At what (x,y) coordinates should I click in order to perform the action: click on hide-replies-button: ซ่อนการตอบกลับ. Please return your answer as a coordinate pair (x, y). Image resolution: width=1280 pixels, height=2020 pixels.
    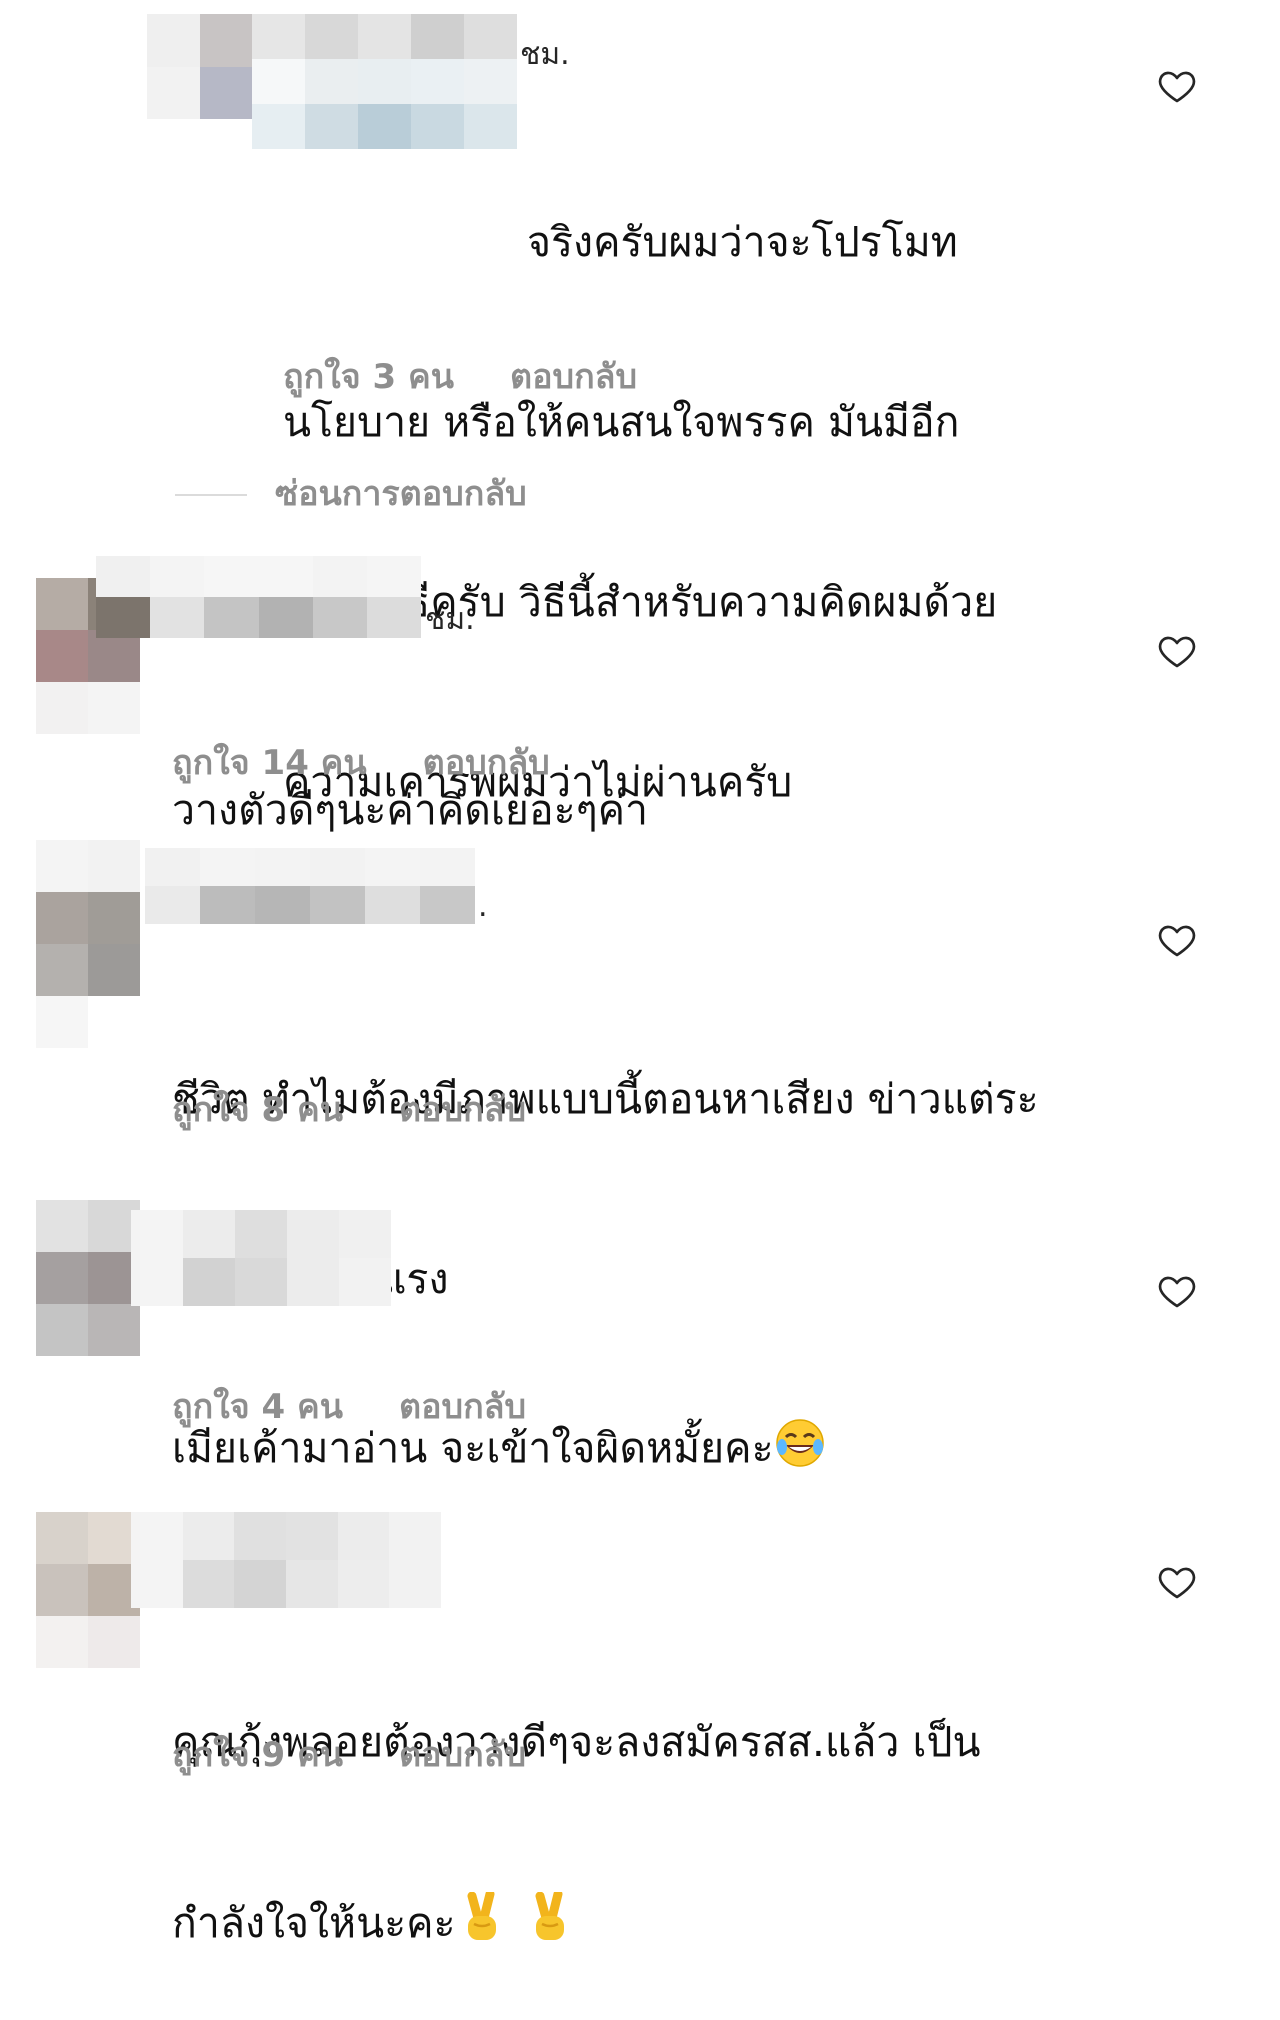
    Looking at the image, I should click on (401, 494).